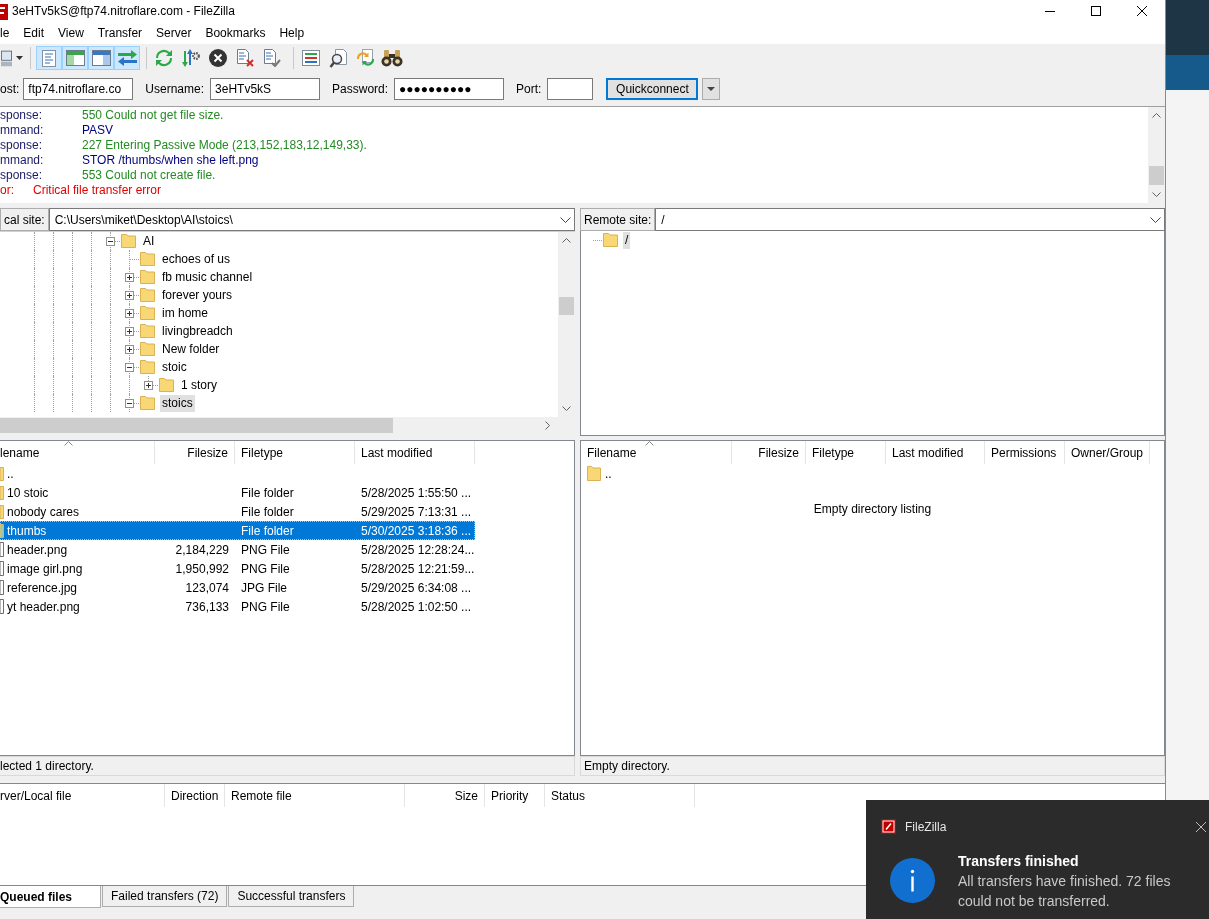 Image resolution: width=1209 pixels, height=919 pixels. What do you see at coordinates (235, 33) in the screenshot?
I see `menu-item: Bookmarks` at bounding box center [235, 33].